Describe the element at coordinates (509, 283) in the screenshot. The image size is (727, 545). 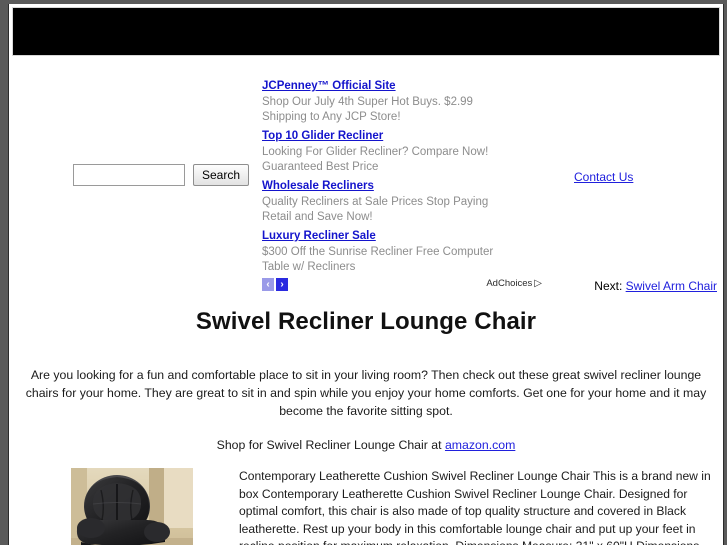
I see `adchoices-label: AdChoices` at that location.